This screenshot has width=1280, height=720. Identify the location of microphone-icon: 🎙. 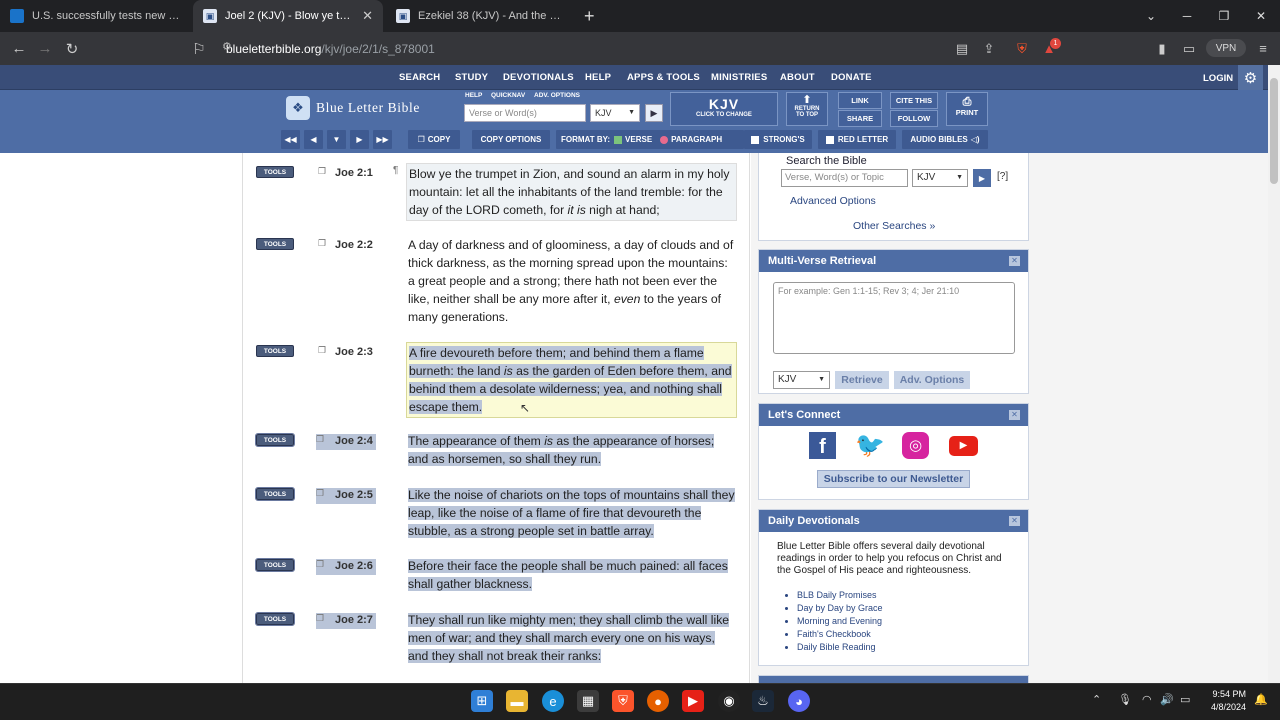
(1125, 699).